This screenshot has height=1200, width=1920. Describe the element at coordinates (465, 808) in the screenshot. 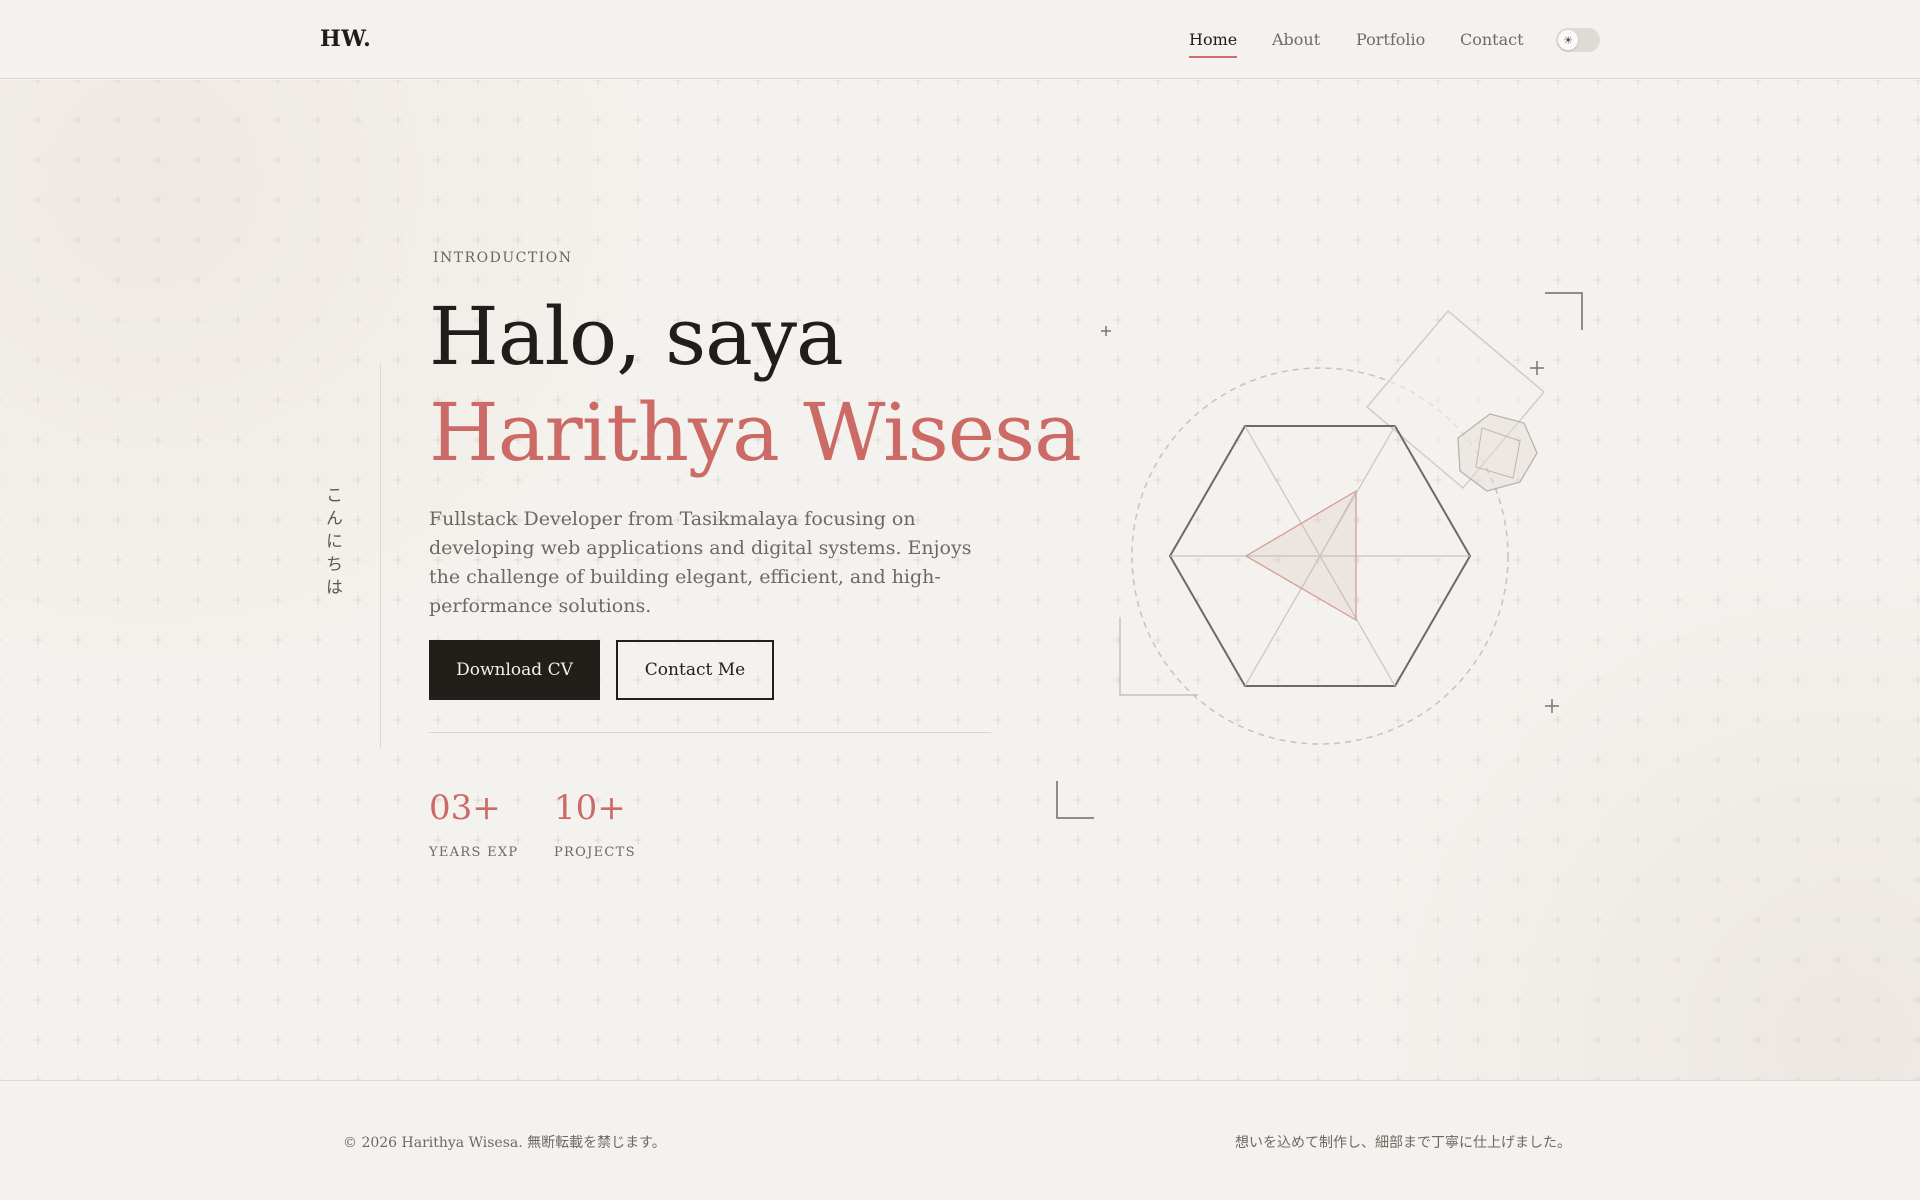

I see `stat-years-value: 03+` at that location.